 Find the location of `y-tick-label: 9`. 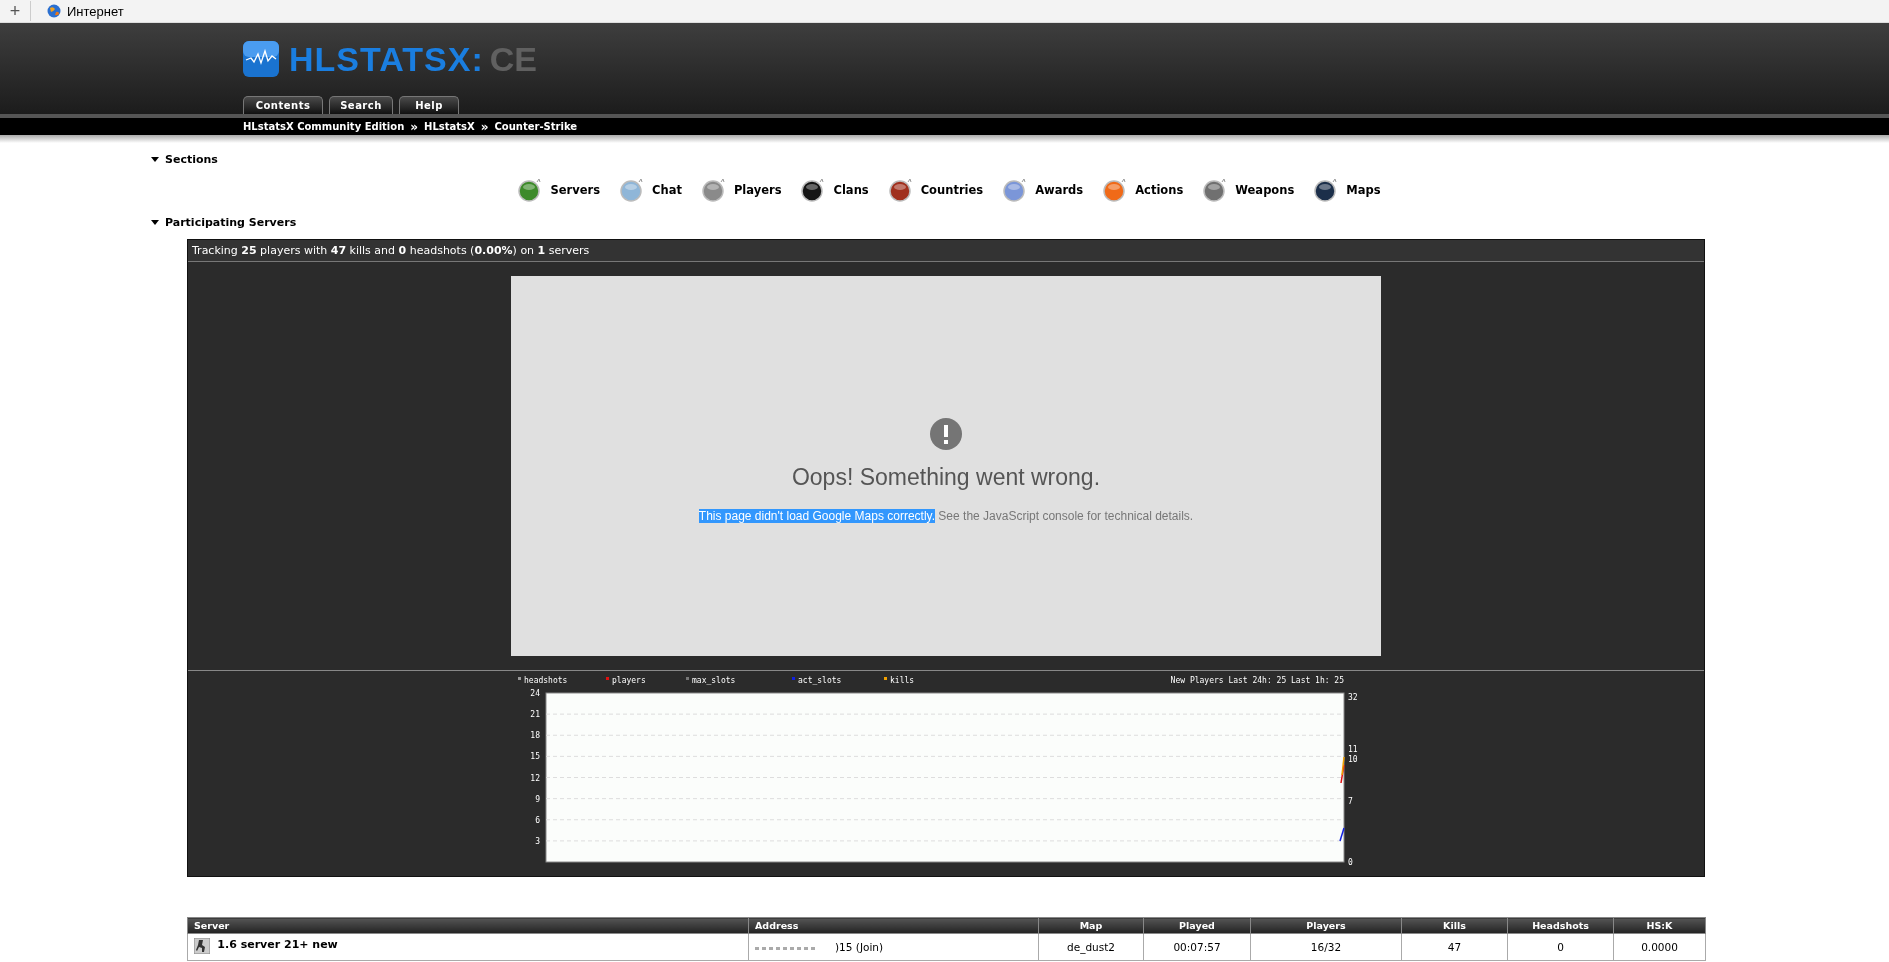

y-tick-label: 9 is located at coordinates (537, 799).